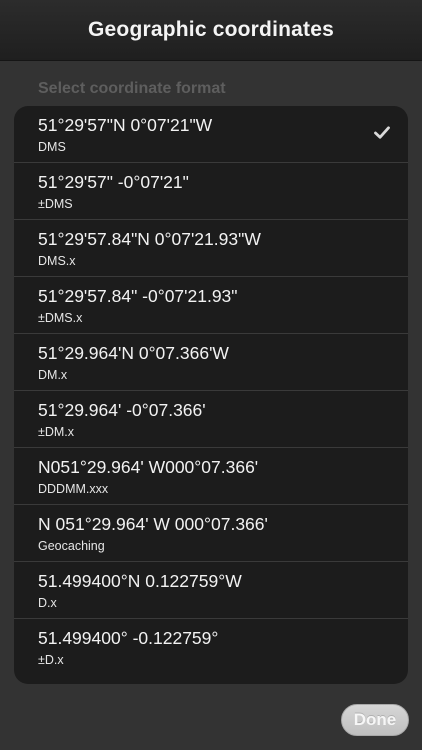 The height and width of the screenshot is (750, 422). I want to click on format-name: ±DM.x, so click(56, 432).